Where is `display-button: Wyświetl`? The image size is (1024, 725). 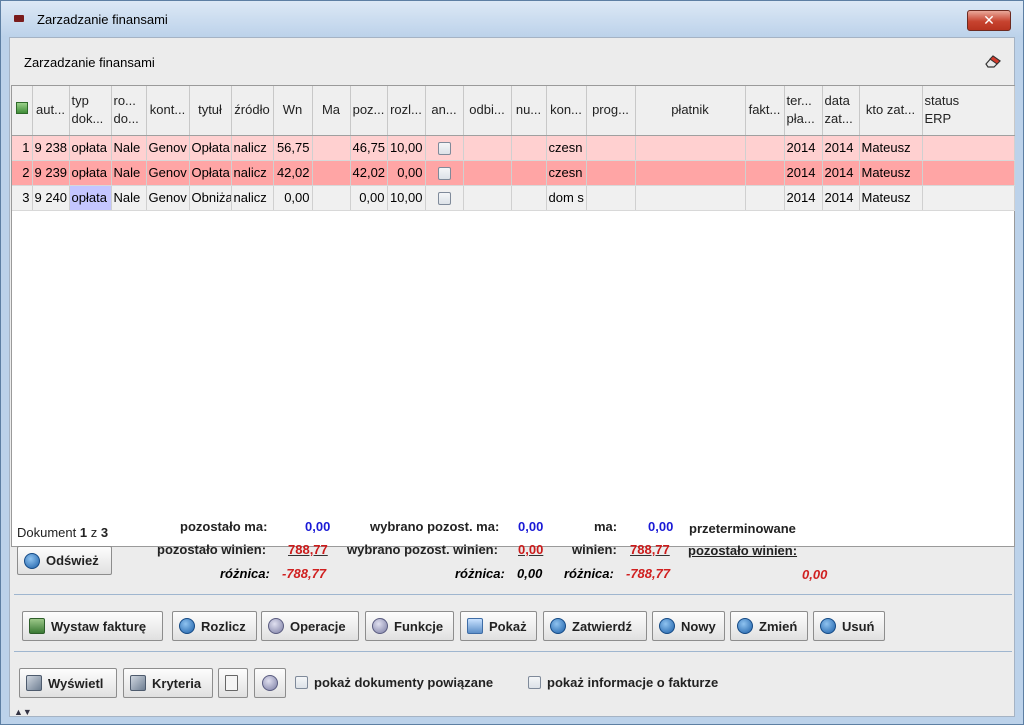 display-button: Wyświetl is located at coordinates (68, 683).